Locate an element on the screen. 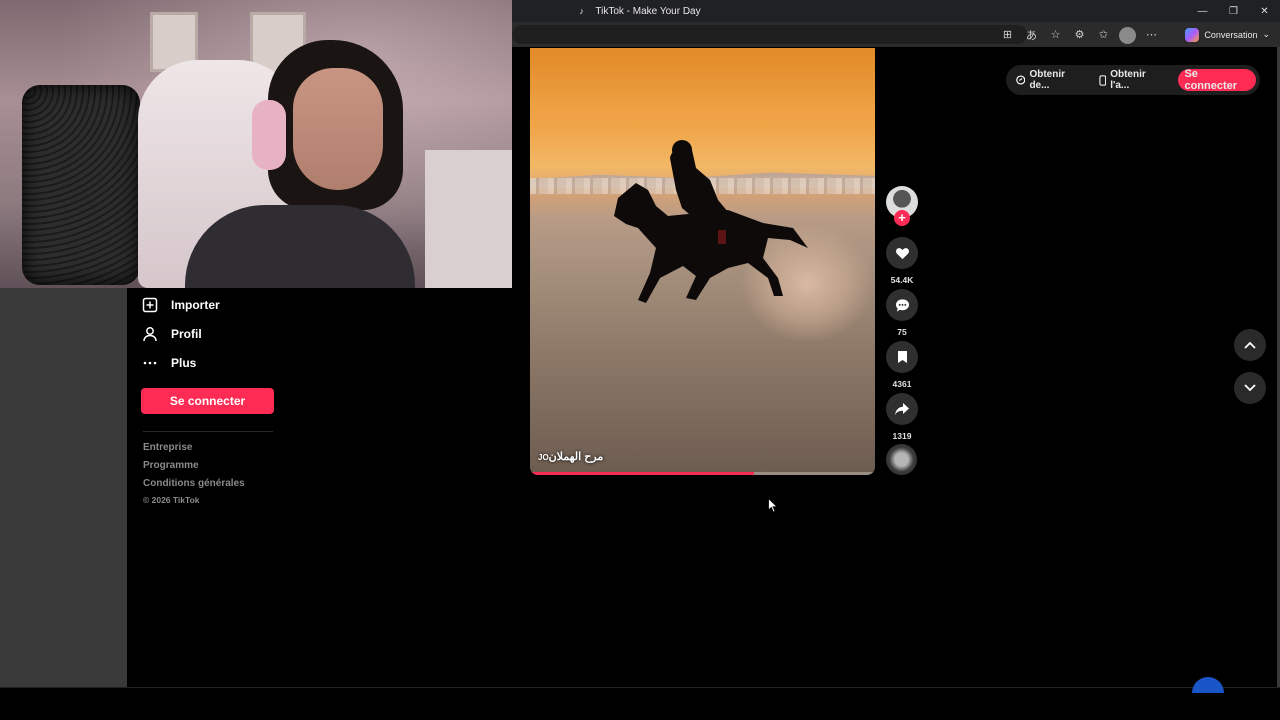 This screenshot has width=1280, height=720. comment-count: 75 is located at coordinates (902, 332).